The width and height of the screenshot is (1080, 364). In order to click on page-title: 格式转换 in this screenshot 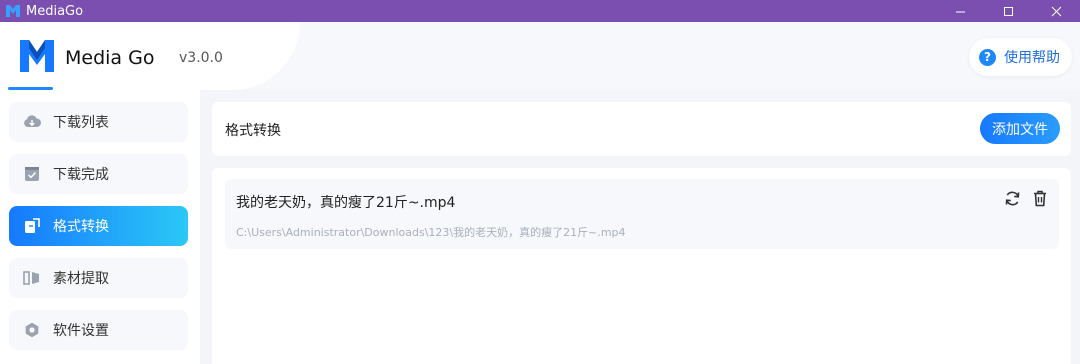, I will do `click(253, 131)`.